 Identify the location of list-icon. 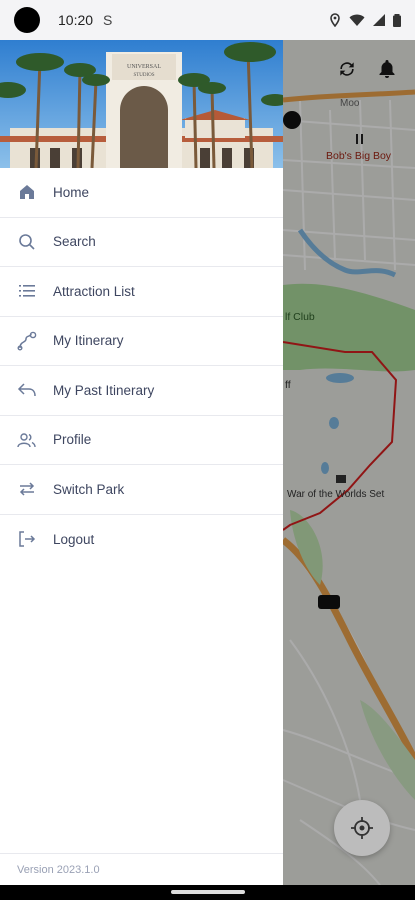
(27, 291).